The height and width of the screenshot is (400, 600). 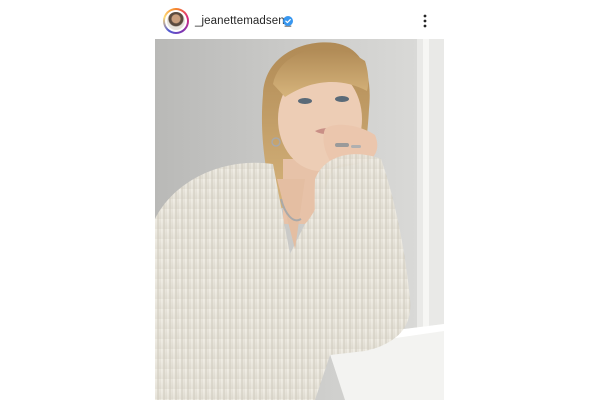 I want to click on username-link: _jeanettemadsen_, so click(x=243, y=21).